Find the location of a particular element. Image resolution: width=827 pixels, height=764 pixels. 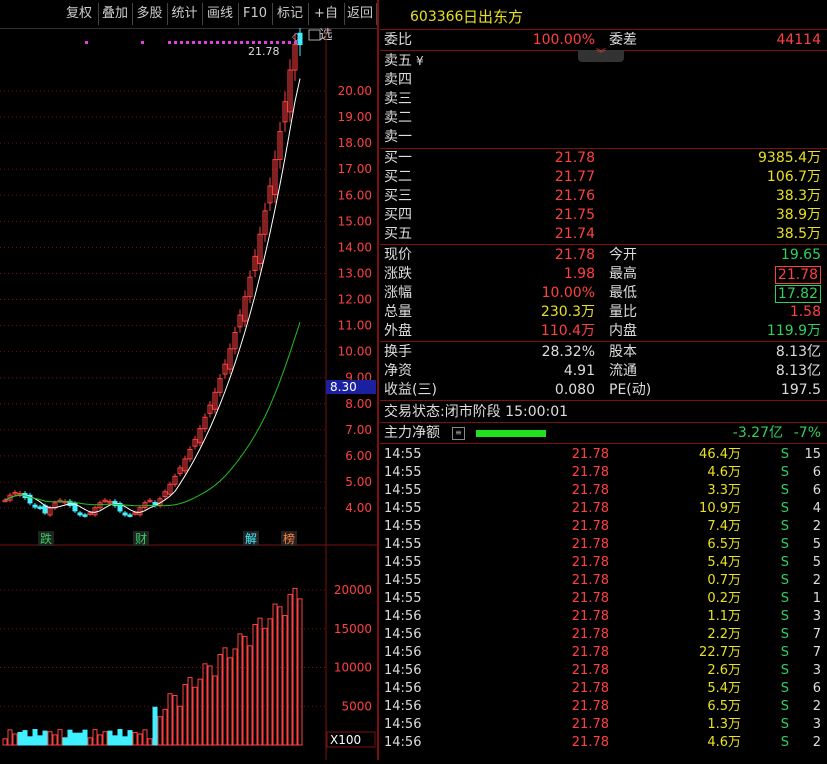

tick-volume: 6.5万 is located at coordinates (724, 706).